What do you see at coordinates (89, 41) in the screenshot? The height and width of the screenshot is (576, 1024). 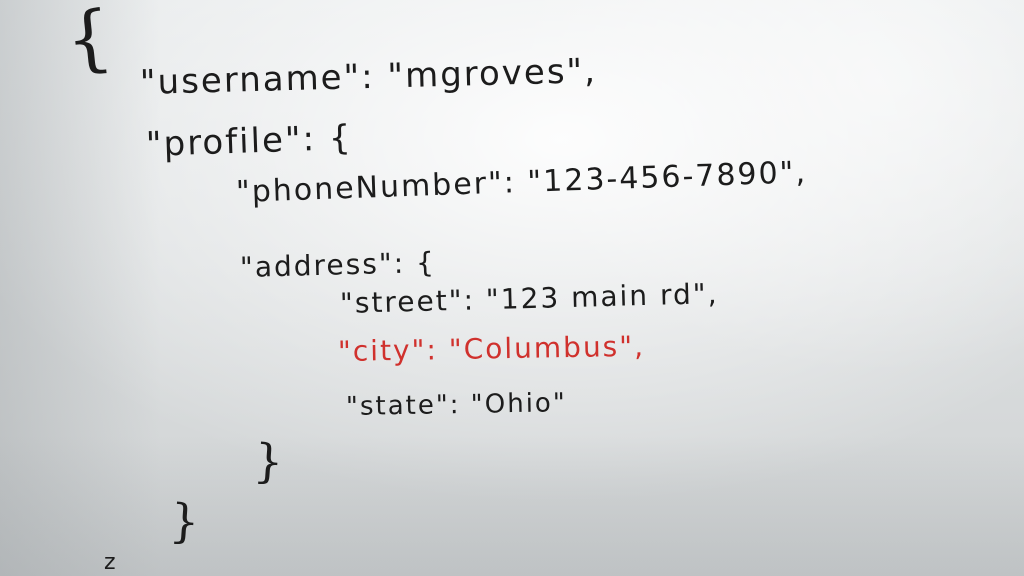 I see `open-brace: {` at bounding box center [89, 41].